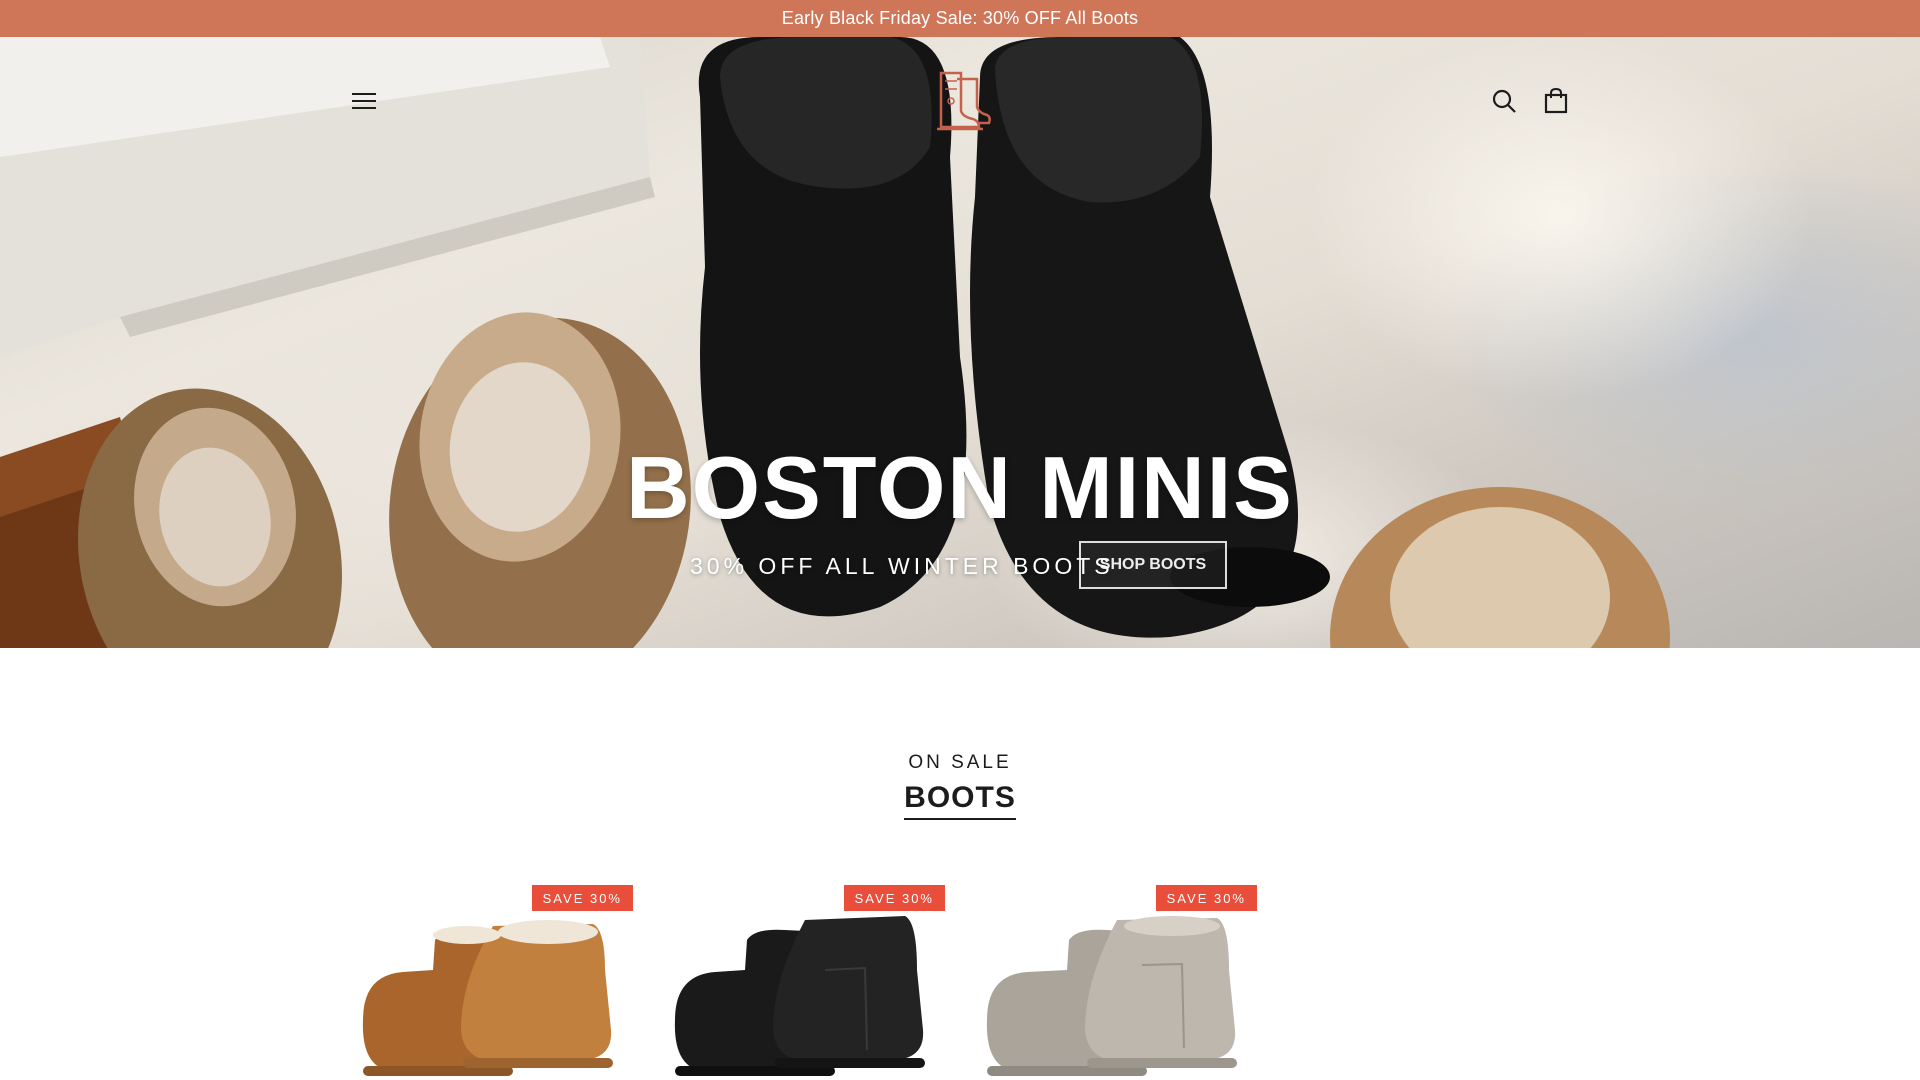 The height and width of the screenshot is (1080, 1920). What do you see at coordinates (902, 566) in the screenshot?
I see `hero-subtitle: 30% OFF ALL WINTER BOOTS` at bounding box center [902, 566].